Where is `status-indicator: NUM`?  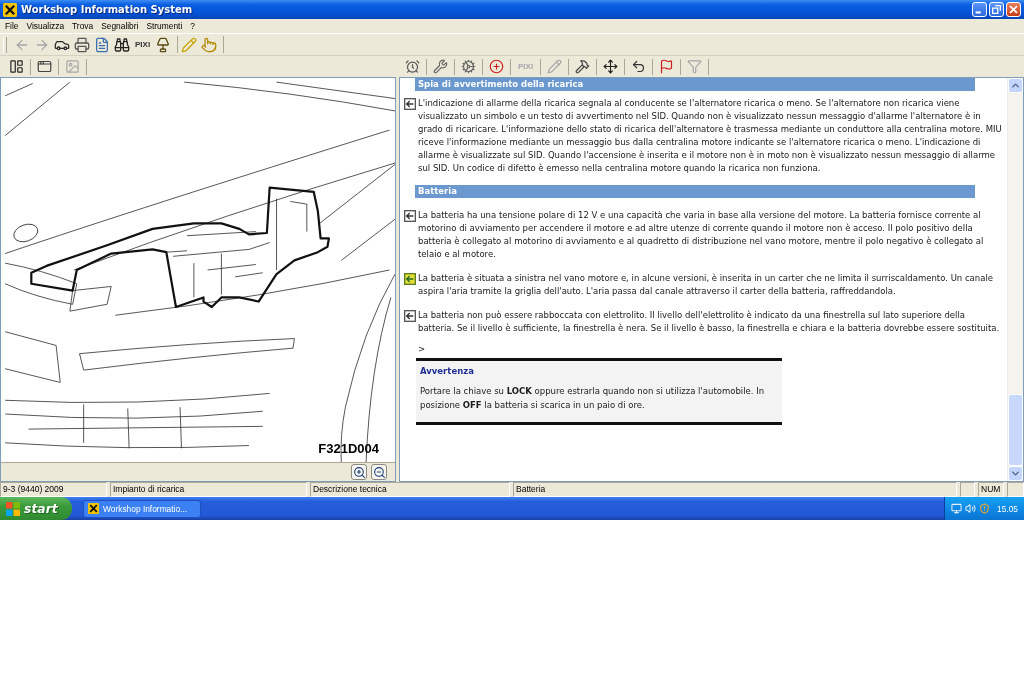 status-indicator: NUM is located at coordinates (991, 489).